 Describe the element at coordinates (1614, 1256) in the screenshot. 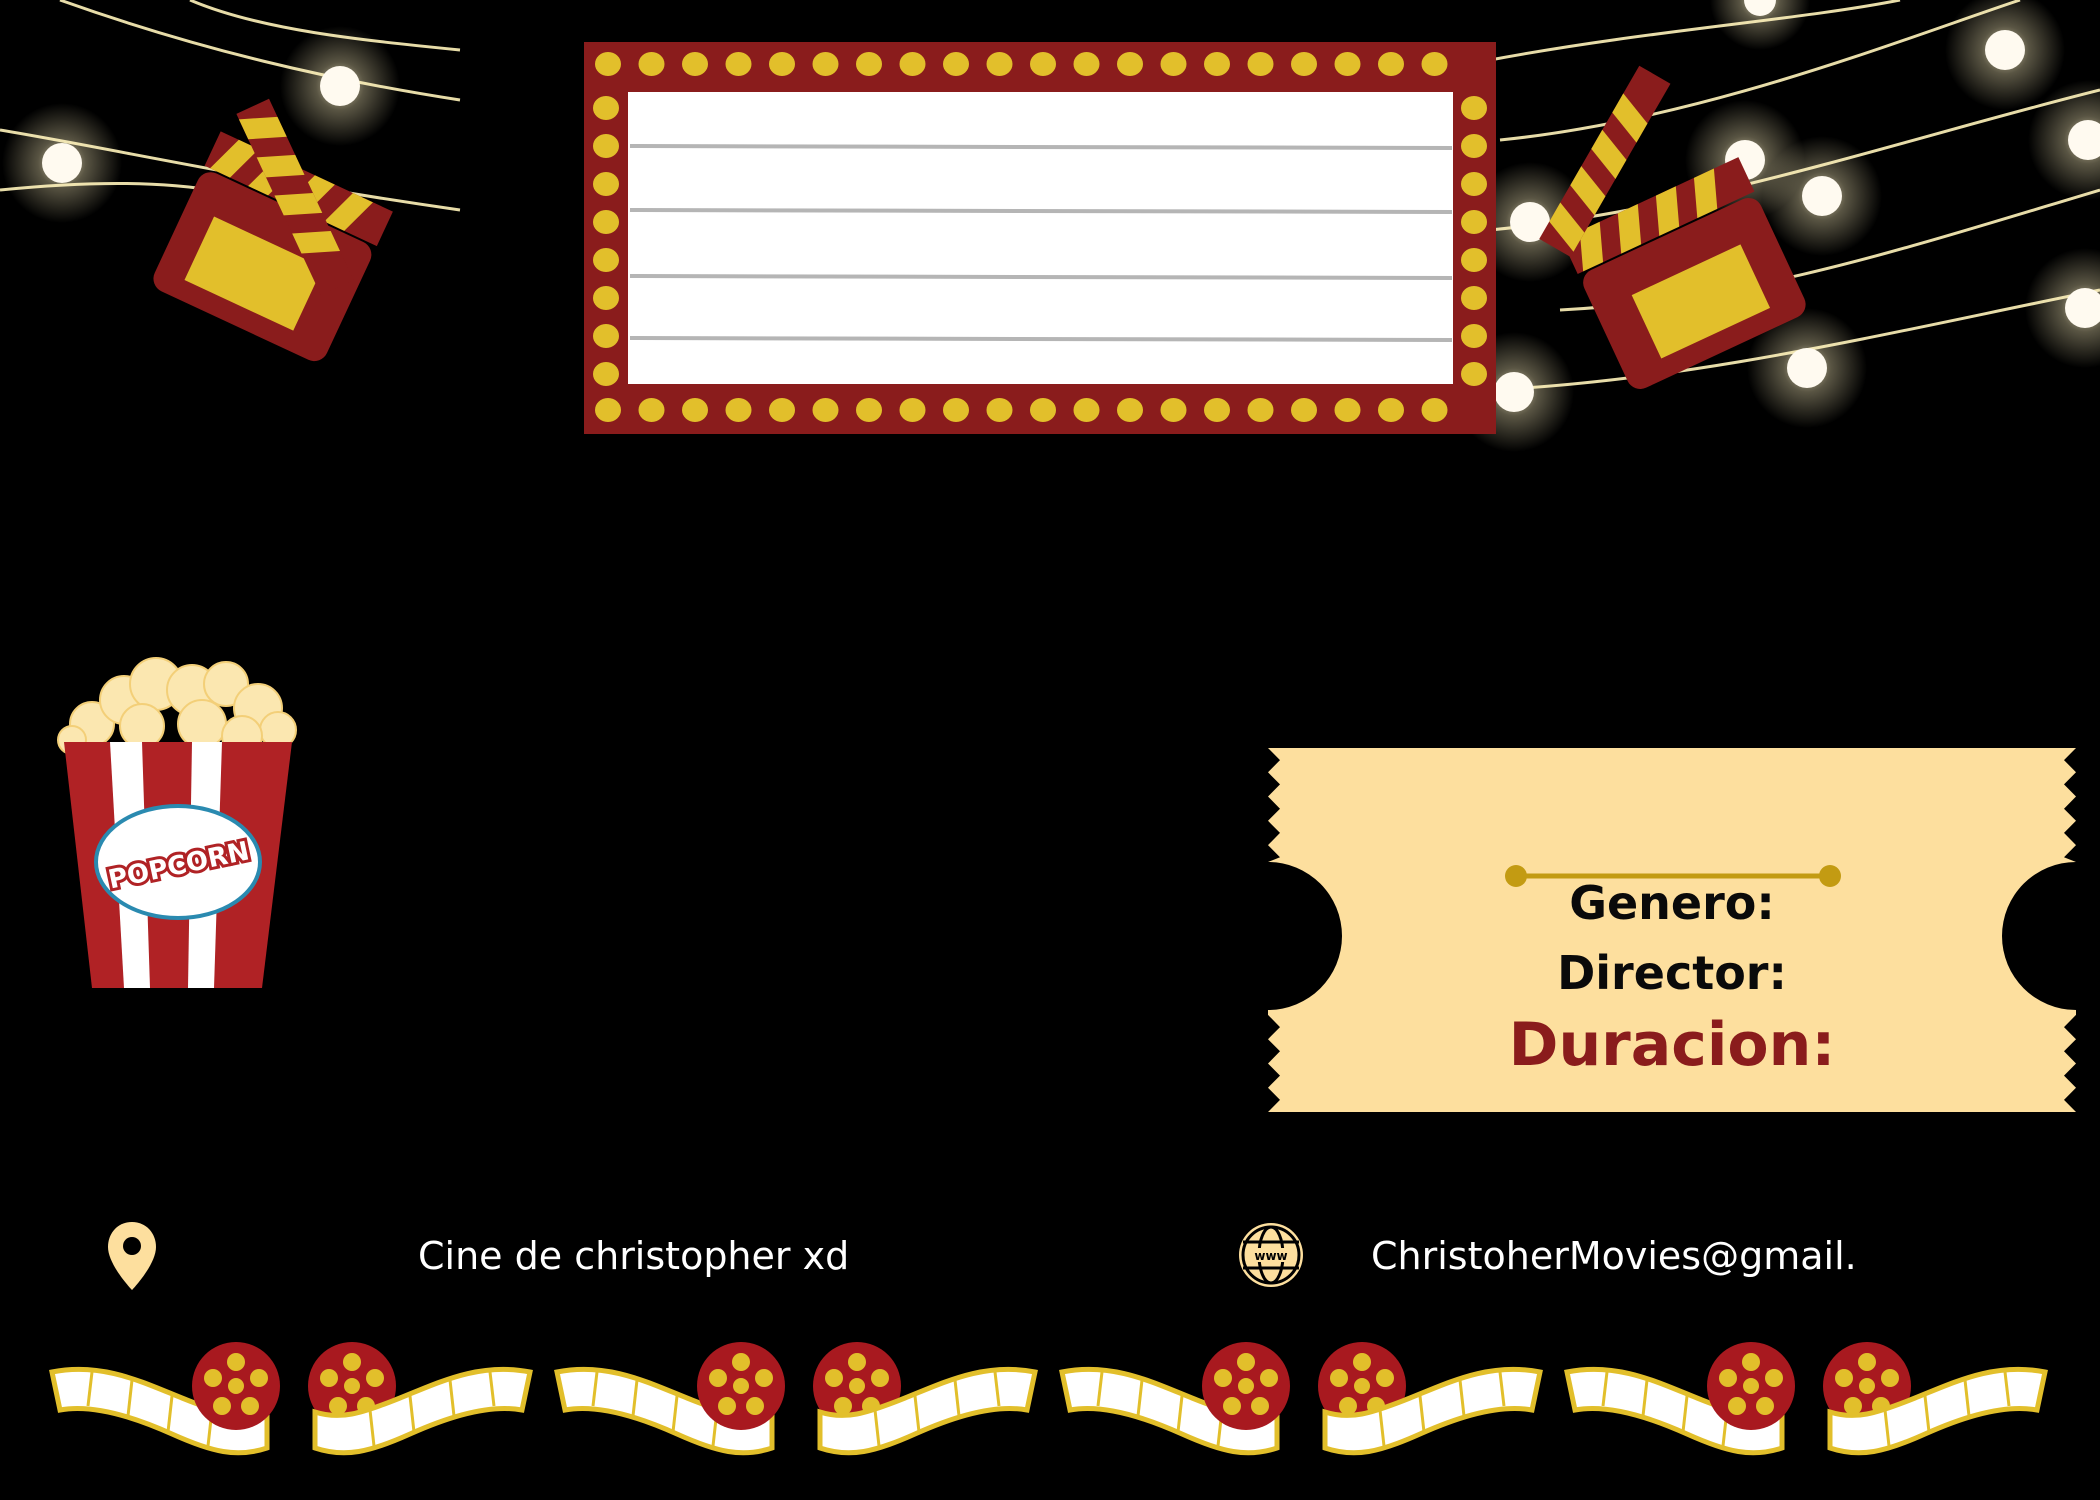

I see `email-text: ChristoherMovies@gmail.` at that location.